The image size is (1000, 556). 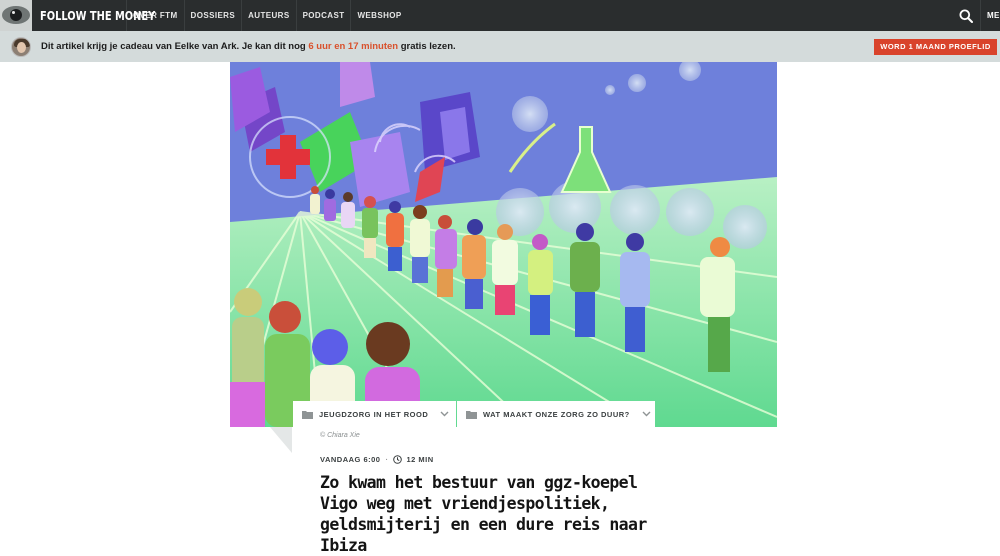 I want to click on logo-eye-icon, so click(x=16, y=15).